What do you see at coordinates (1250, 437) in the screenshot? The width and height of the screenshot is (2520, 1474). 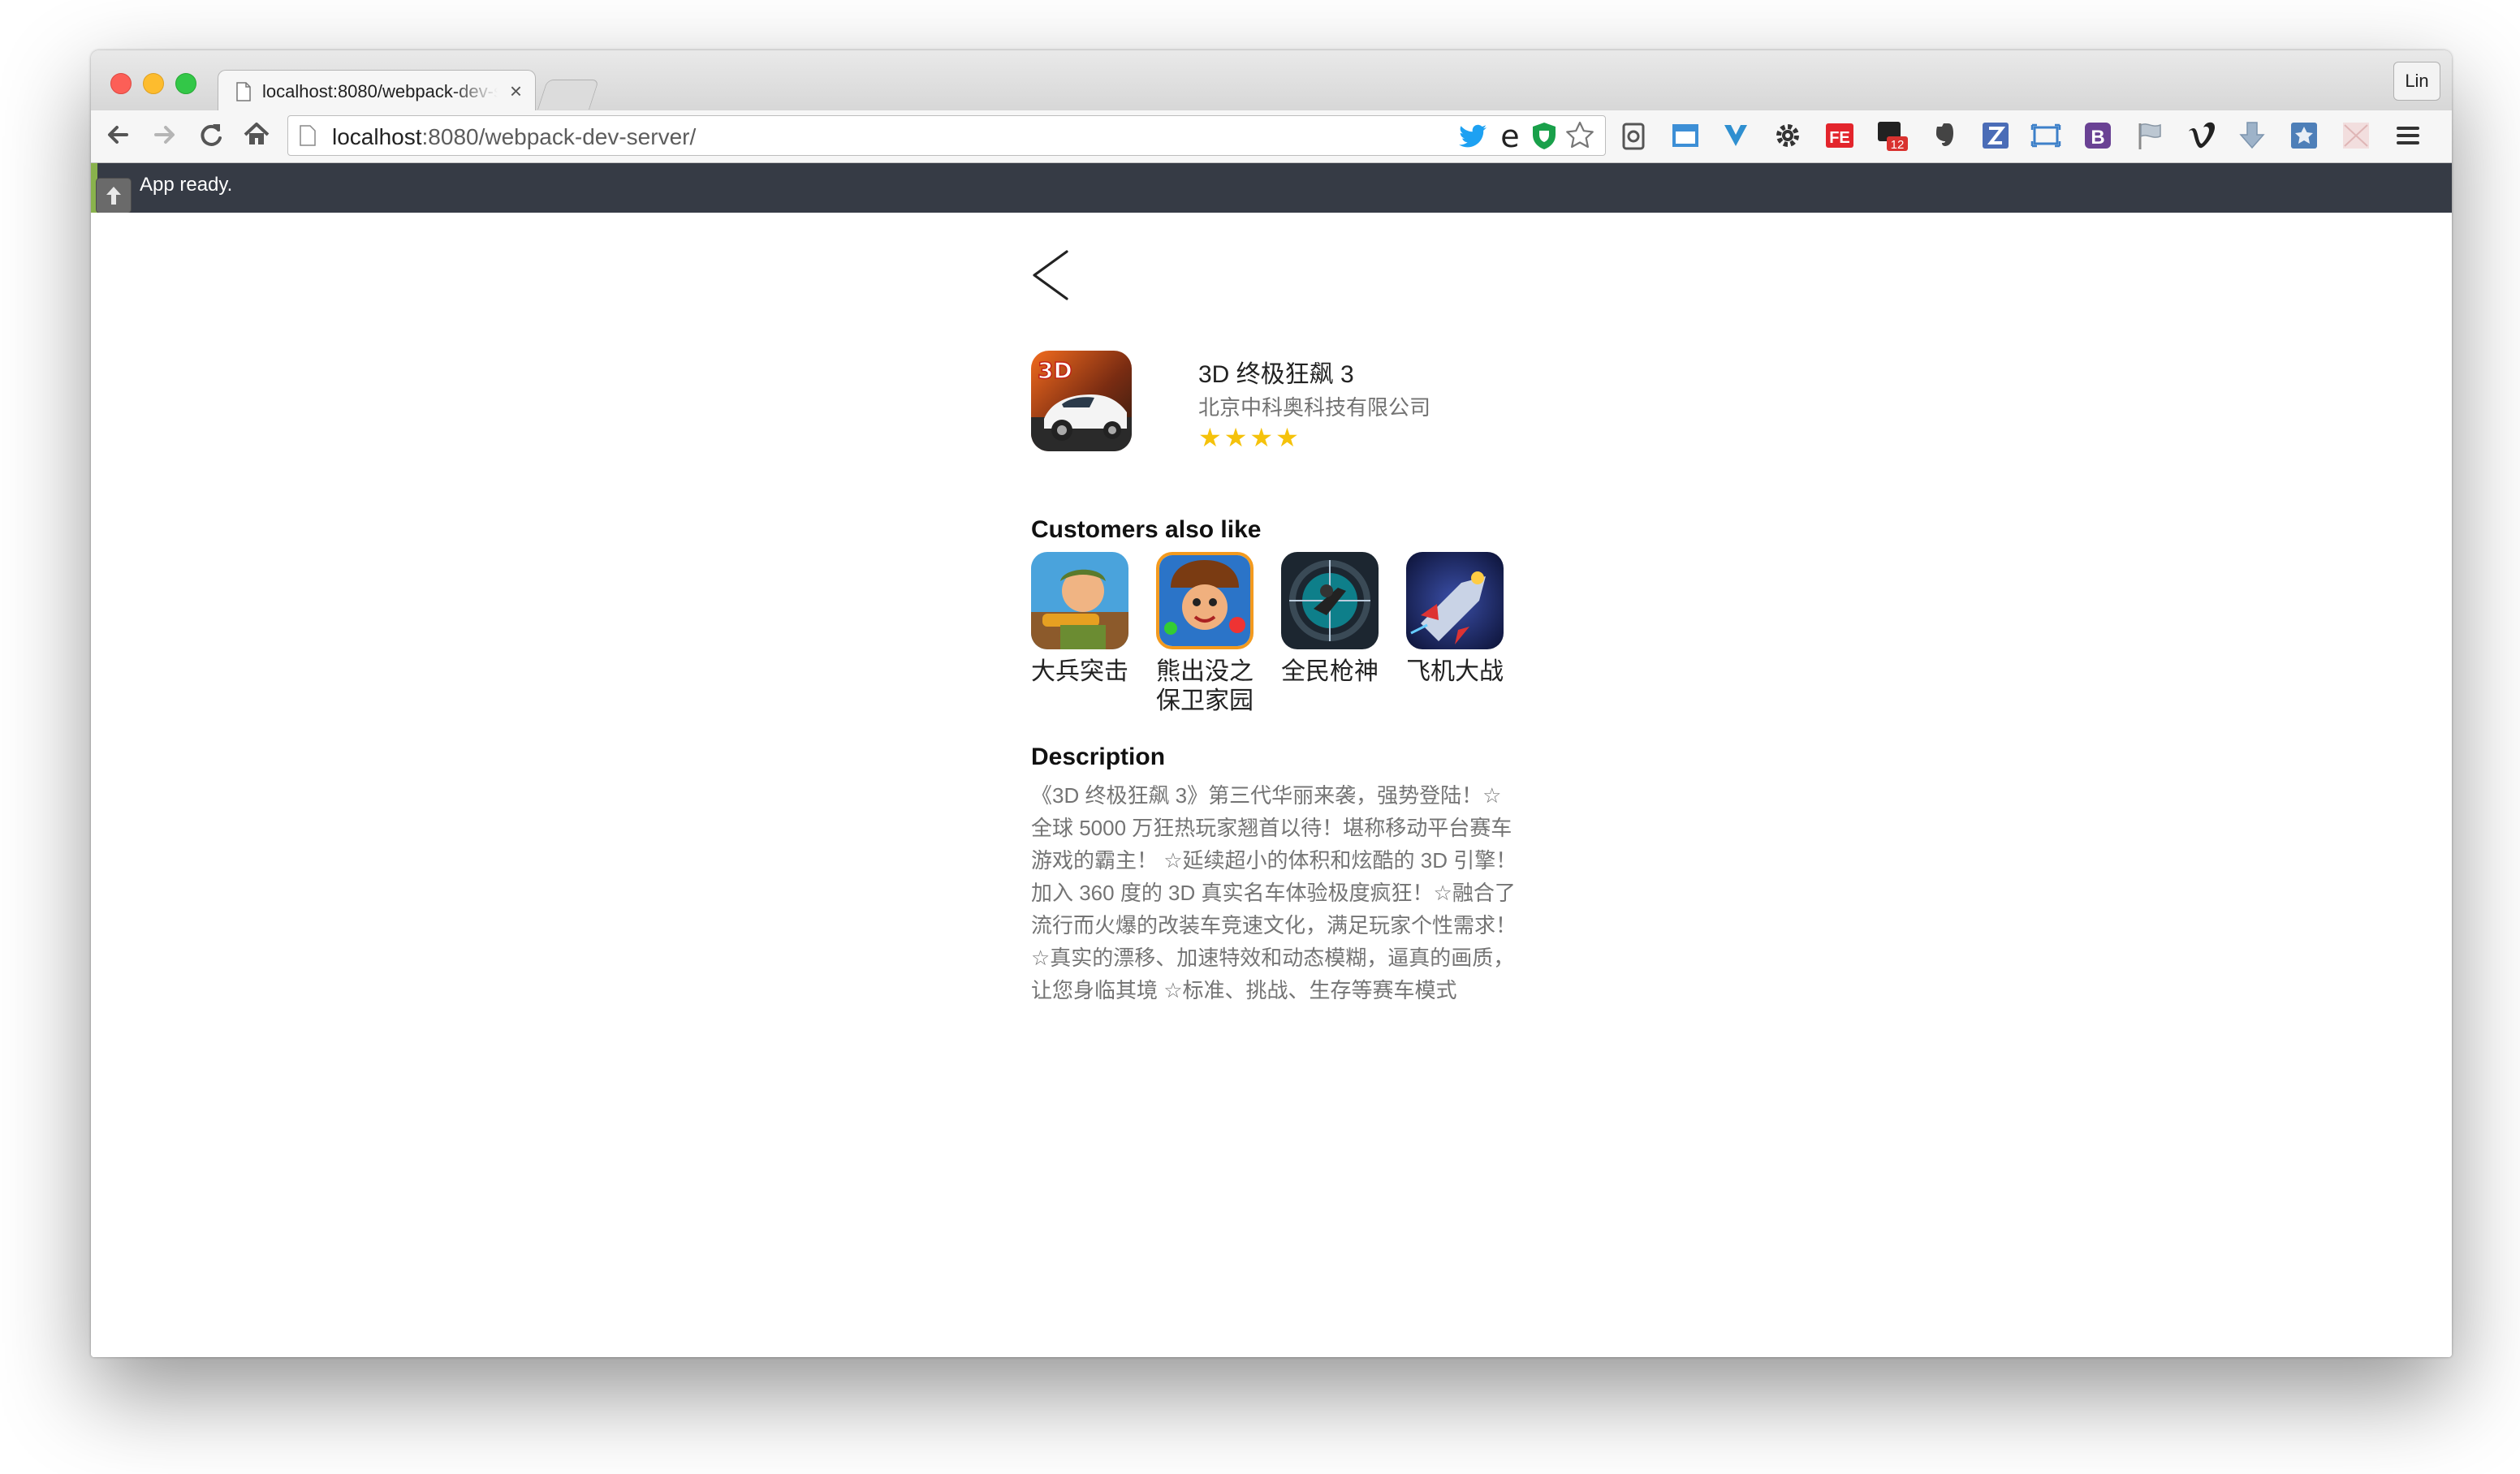 I see `rating-stars: ★★★★` at bounding box center [1250, 437].